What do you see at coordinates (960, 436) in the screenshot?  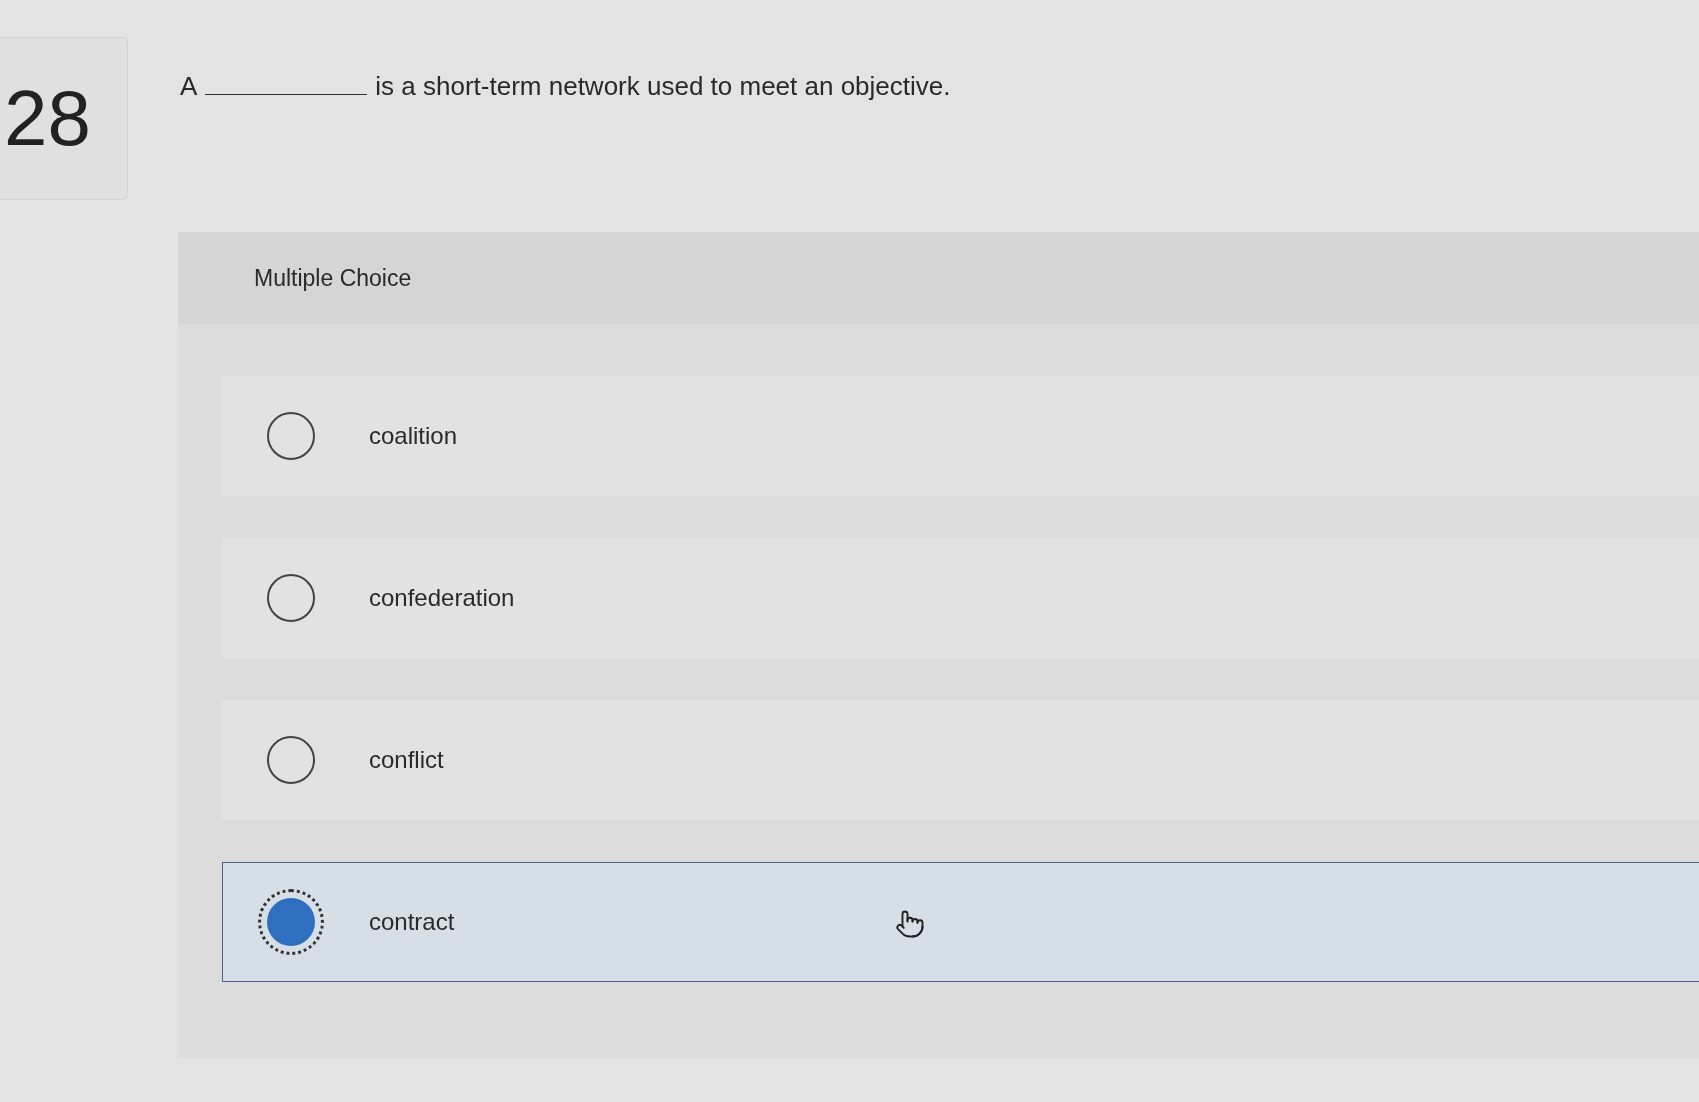 I see `answer-option: coalition` at bounding box center [960, 436].